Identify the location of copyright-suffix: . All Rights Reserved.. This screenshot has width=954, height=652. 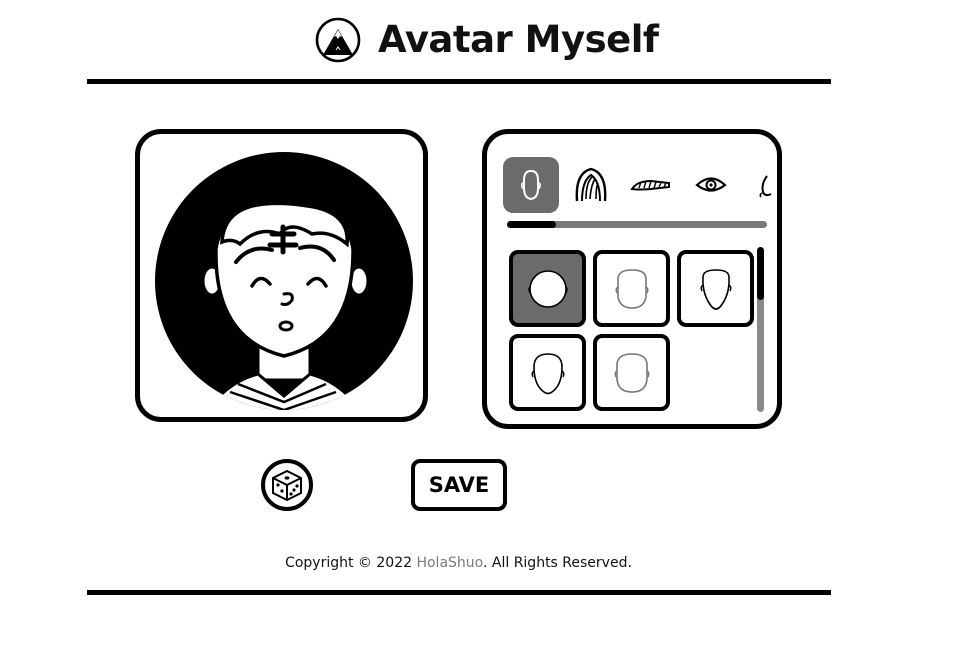
(557, 563).